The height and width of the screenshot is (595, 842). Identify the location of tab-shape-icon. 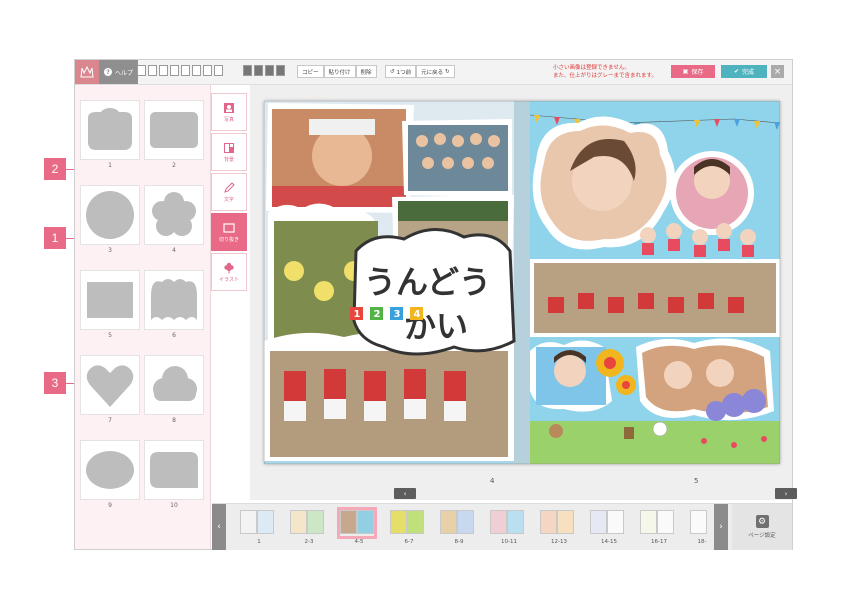
(174, 470).